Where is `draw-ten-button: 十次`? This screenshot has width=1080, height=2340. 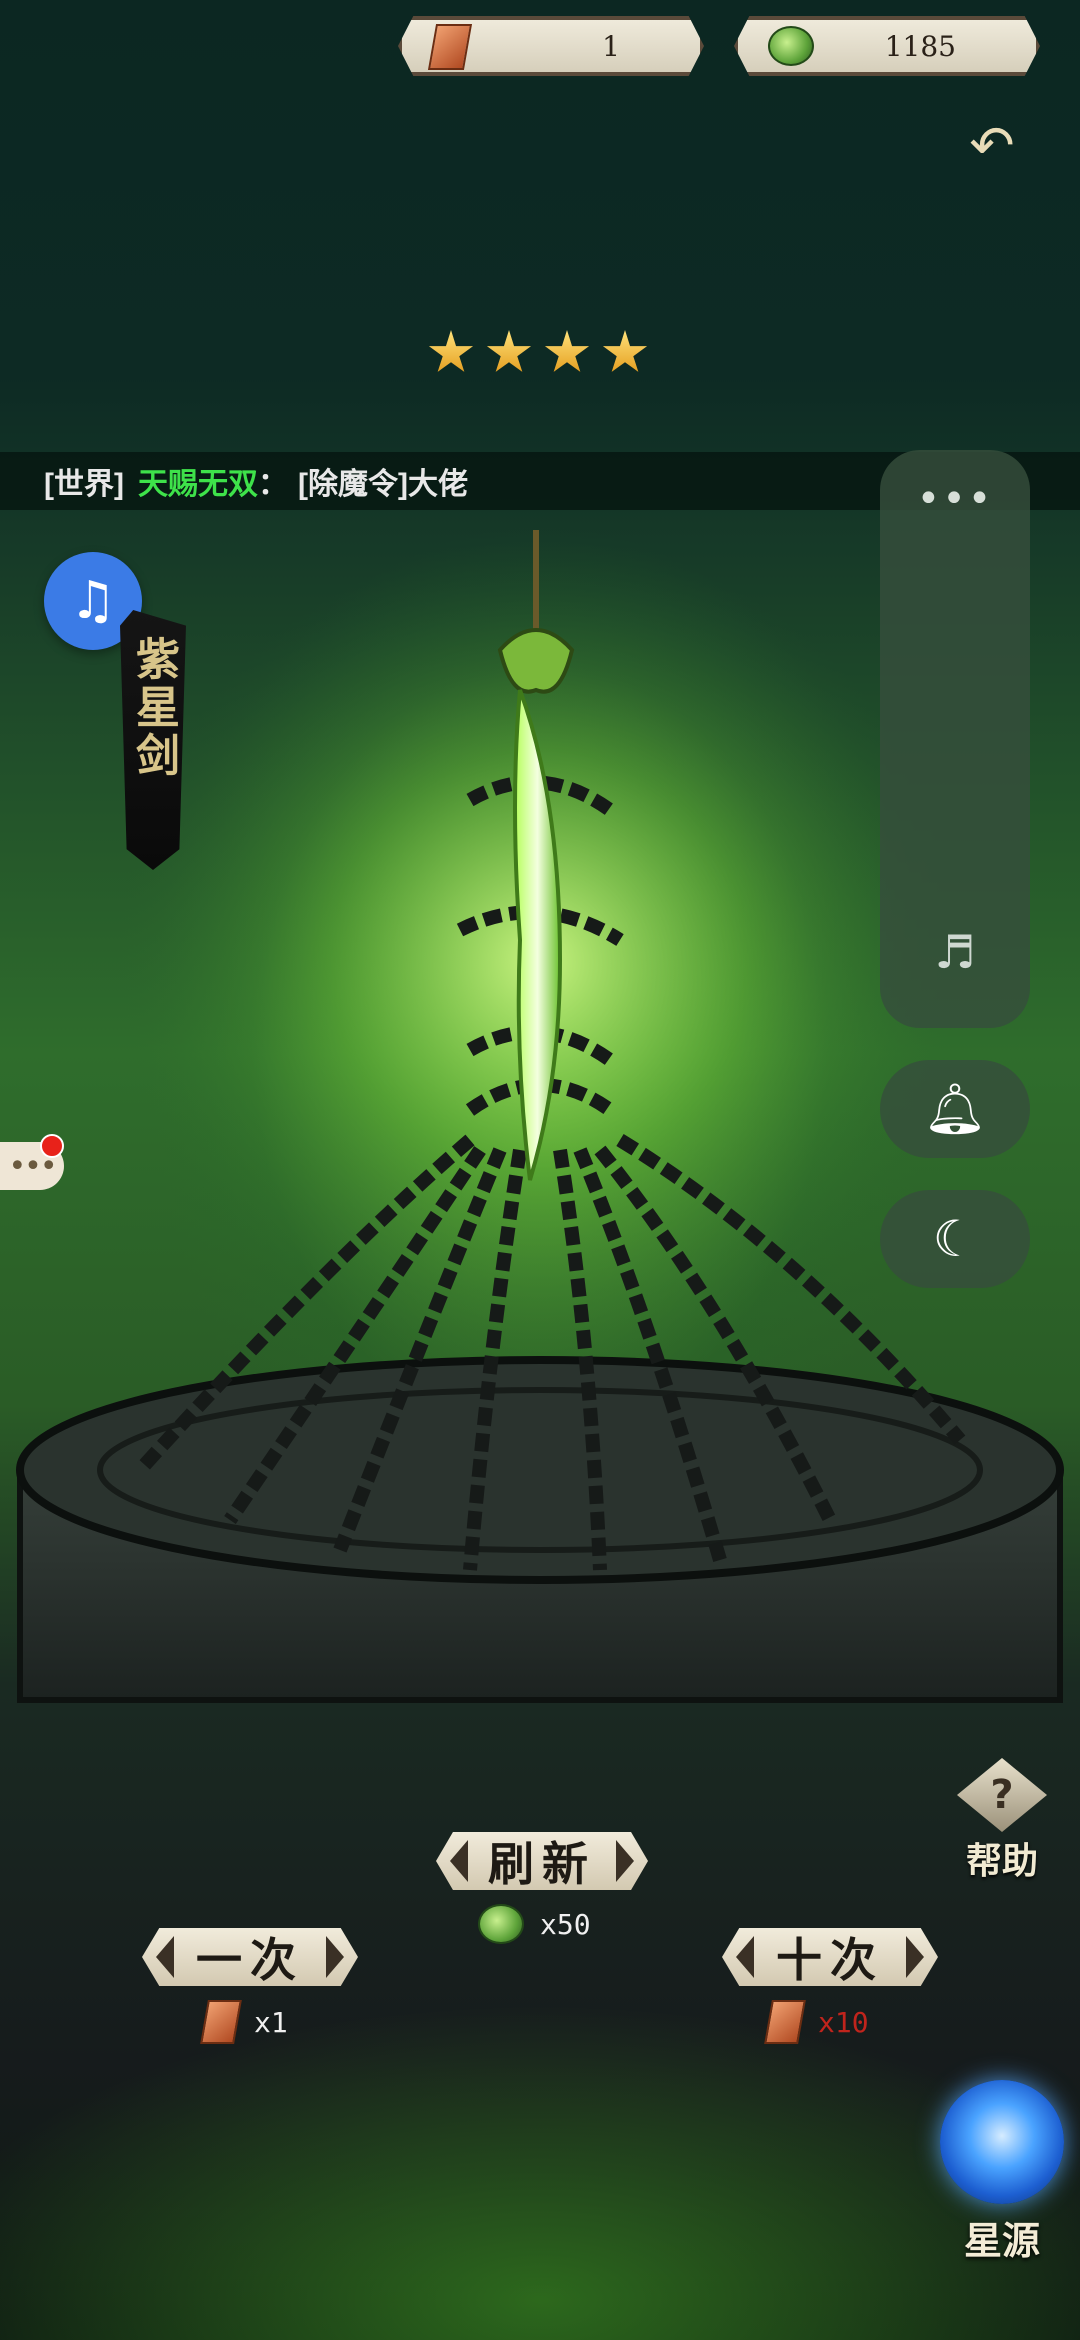 draw-ten-button: 十次 is located at coordinates (830, 1957).